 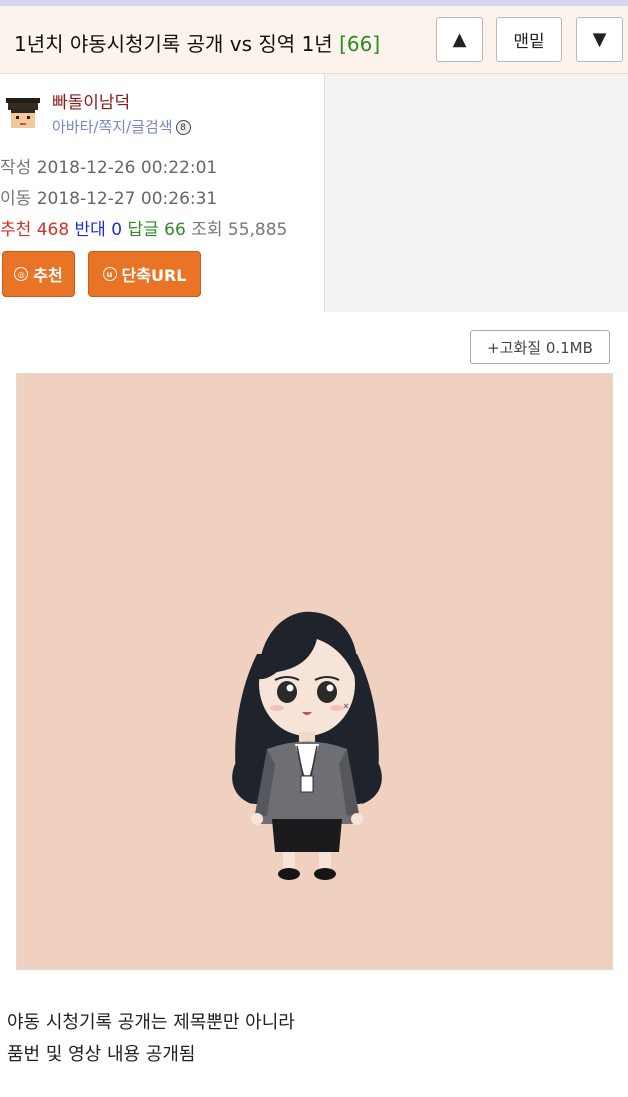 I want to click on post-stats: 추천 468 반대 0 답글 66 조회 55,885, so click(x=143, y=227).